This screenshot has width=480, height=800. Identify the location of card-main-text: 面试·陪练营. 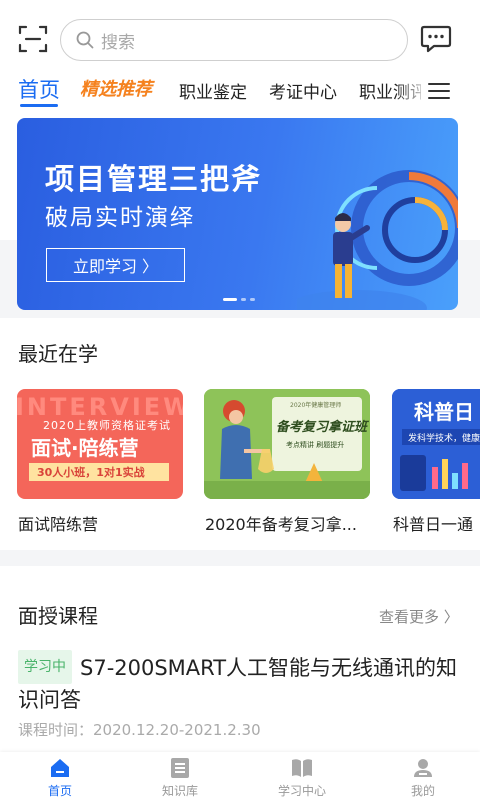
(85, 448).